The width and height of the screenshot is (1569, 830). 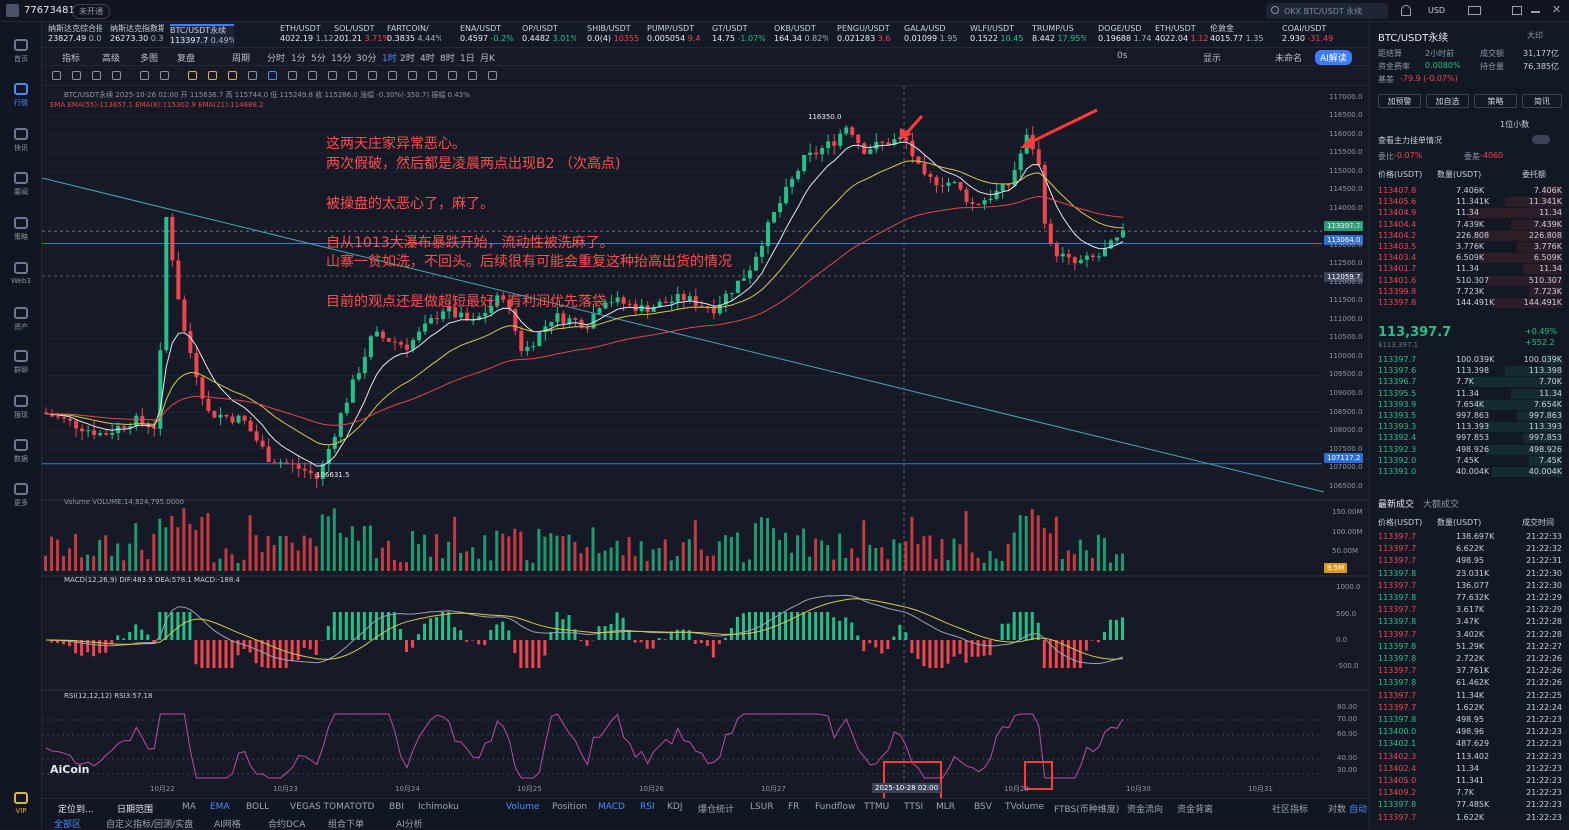 What do you see at coordinates (149, 823) in the screenshot?
I see `bottom-tab-1: 自定义指标/回测/实盘` at bounding box center [149, 823].